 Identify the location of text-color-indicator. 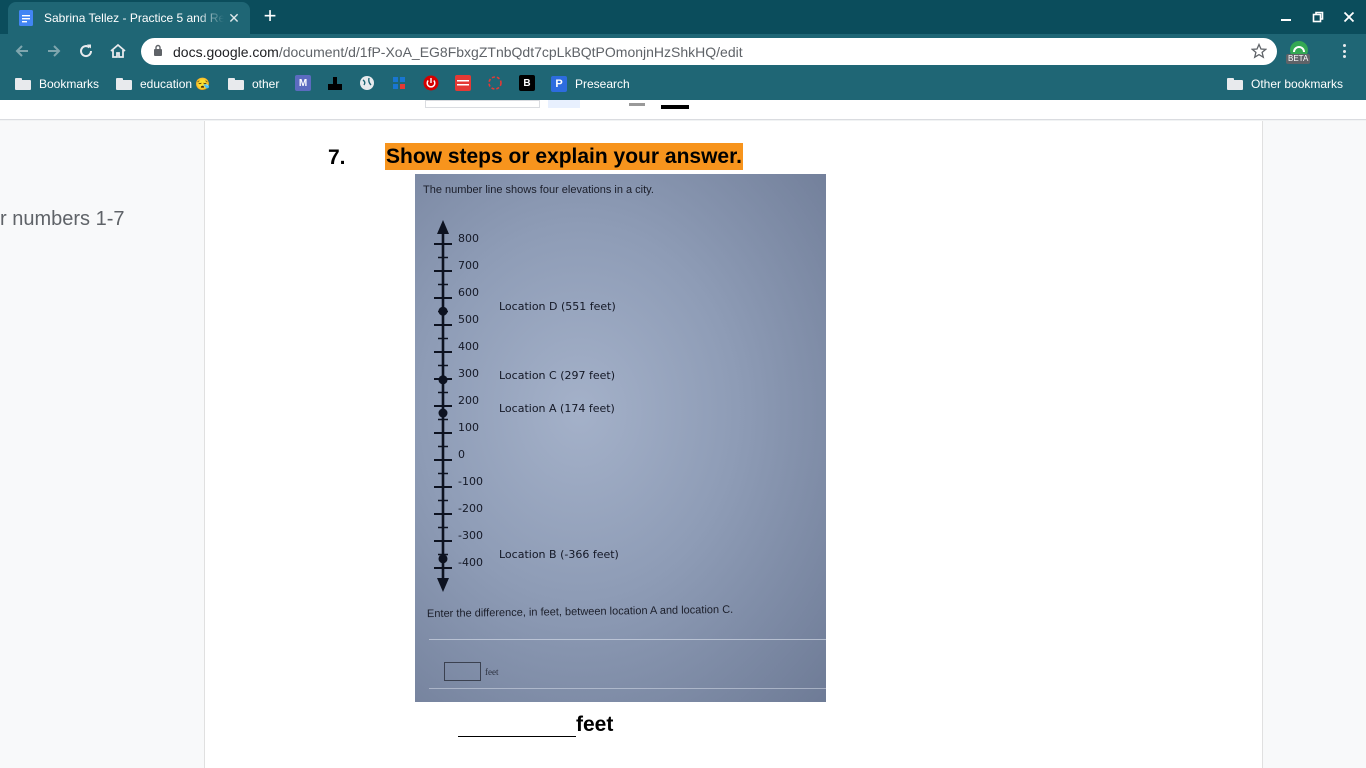
(675, 107).